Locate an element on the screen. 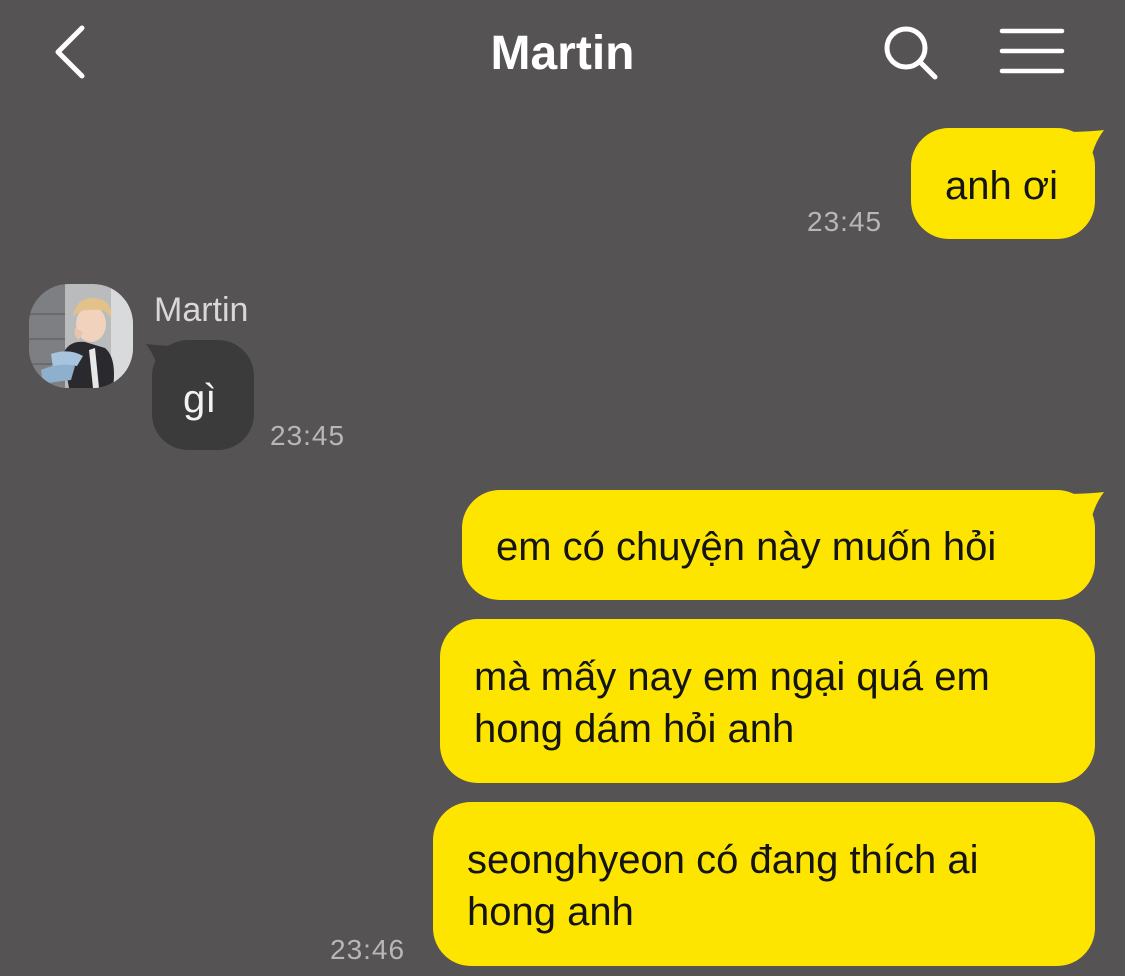 The height and width of the screenshot is (976, 1125). message-text: anh ơi is located at coordinates (1001, 186).